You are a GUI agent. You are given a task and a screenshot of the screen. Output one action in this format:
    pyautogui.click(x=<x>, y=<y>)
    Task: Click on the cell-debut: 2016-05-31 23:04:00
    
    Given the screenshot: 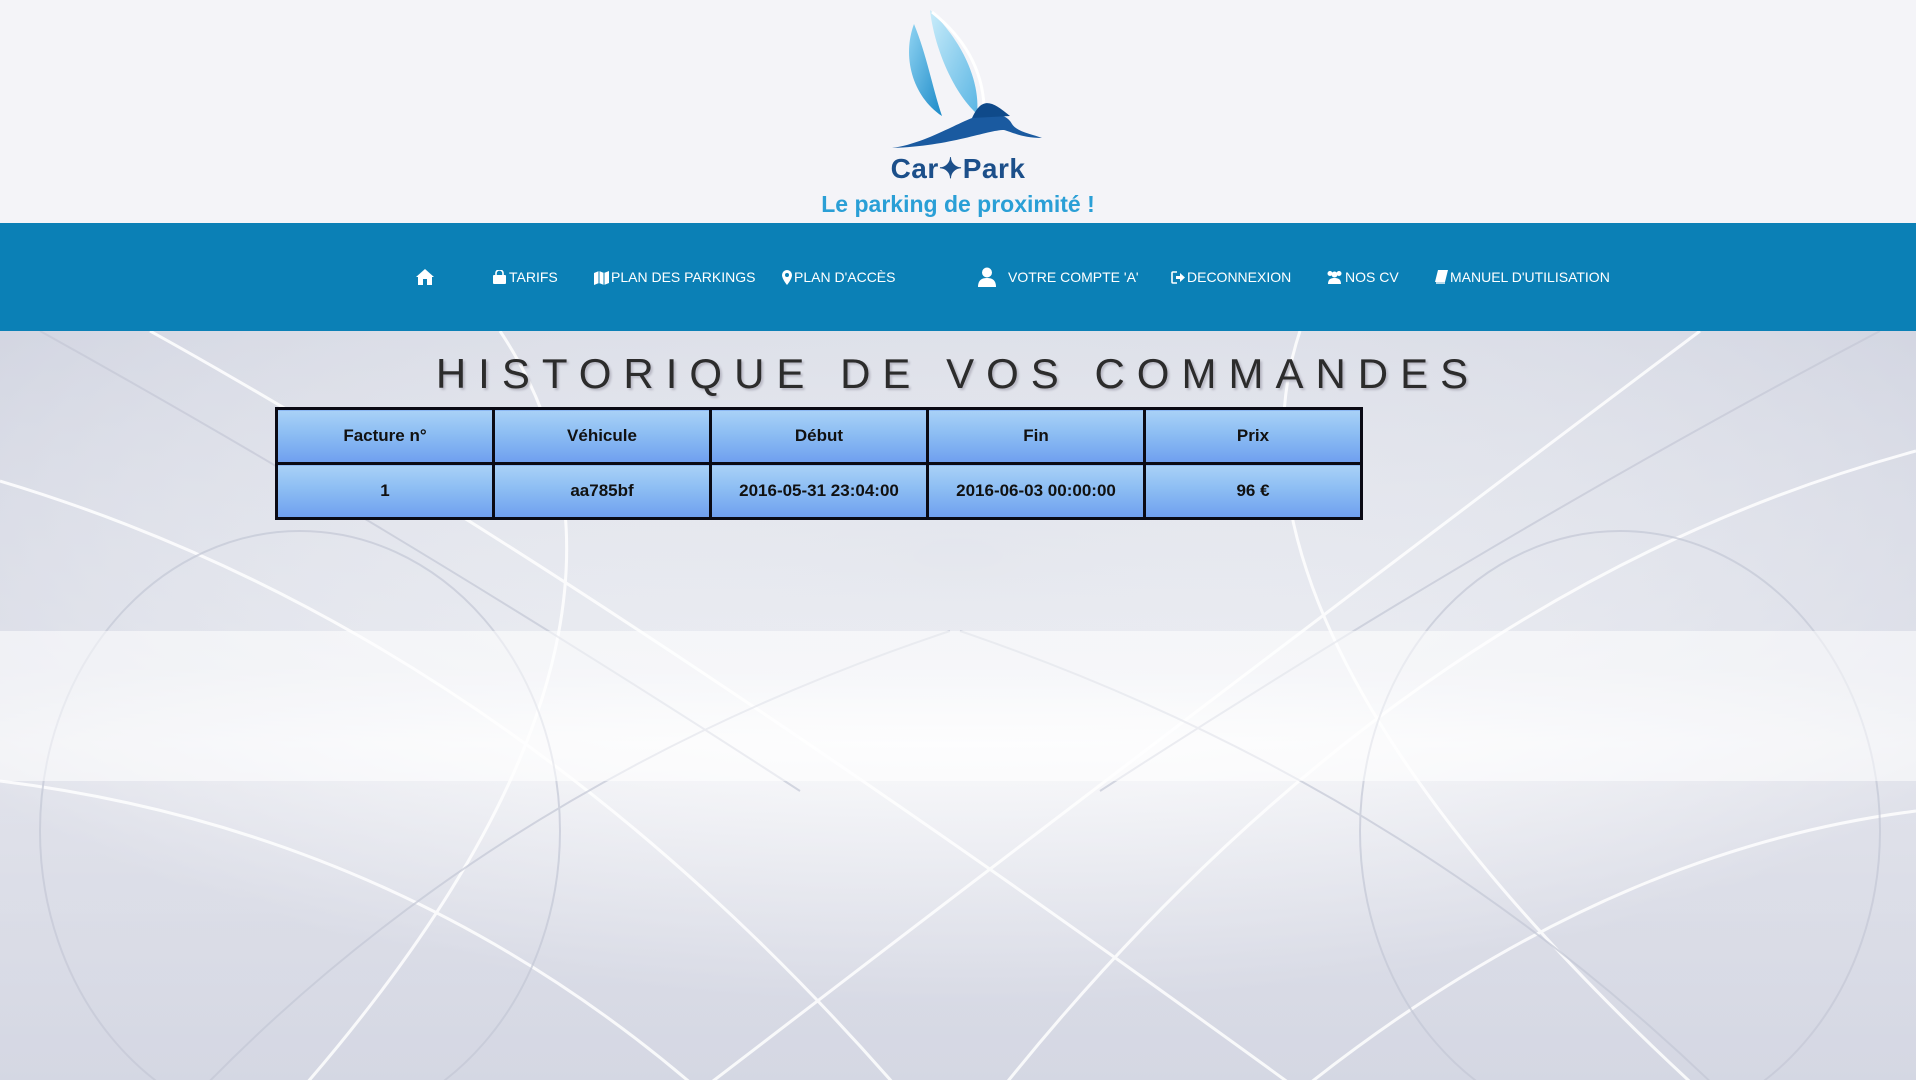 What is the action you would take?
    pyautogui.click(x=819, y=491)
    